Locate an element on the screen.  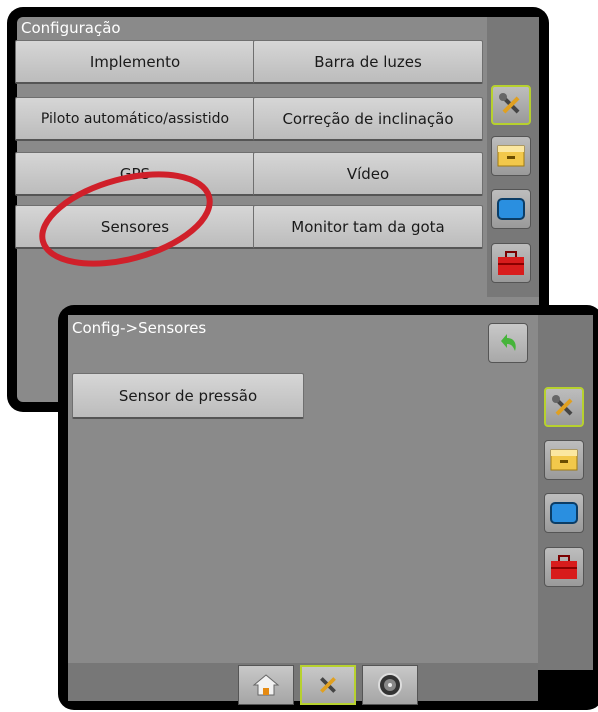
front-screen-title: Config->Sensores is located at coordinates (139, 328).